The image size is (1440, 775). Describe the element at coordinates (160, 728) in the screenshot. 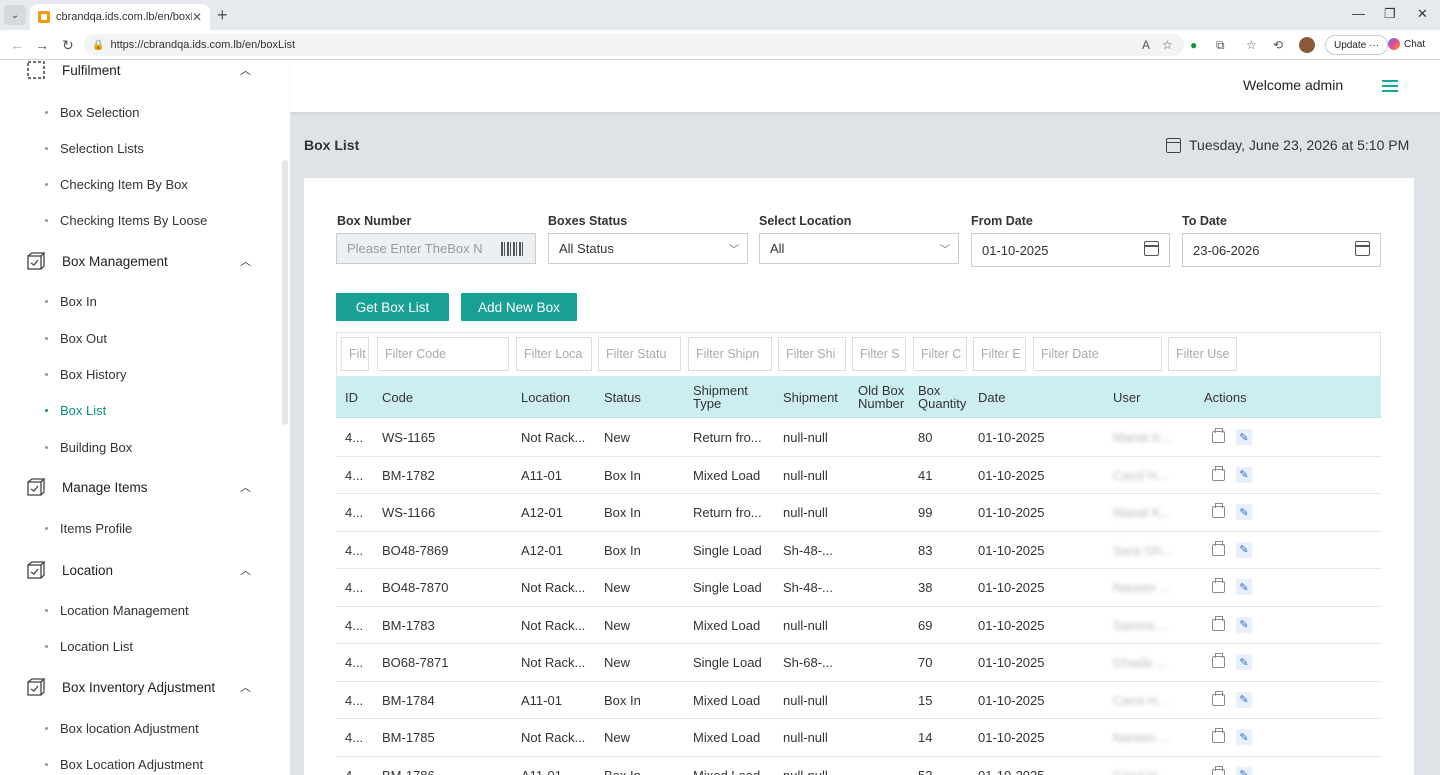

I see `sidebar-item-box-location-adjustment: Box location Adjustment` at that location.